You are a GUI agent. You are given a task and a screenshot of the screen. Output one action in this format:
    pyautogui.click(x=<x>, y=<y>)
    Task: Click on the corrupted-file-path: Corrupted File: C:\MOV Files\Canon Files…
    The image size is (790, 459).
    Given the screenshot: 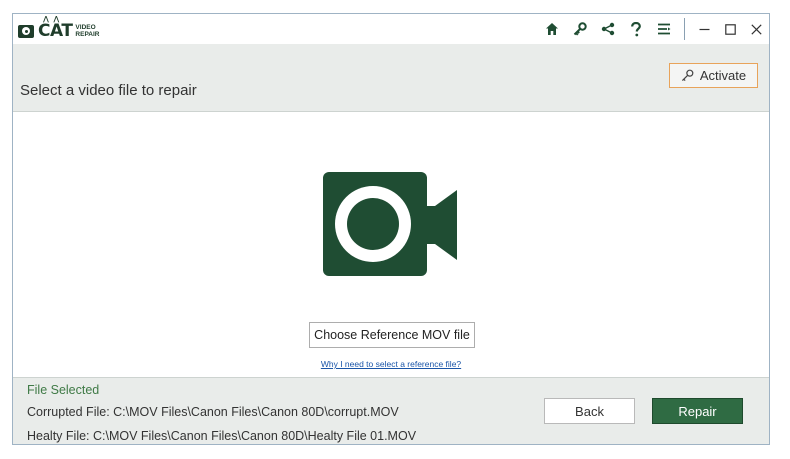 What is the action you would take?
    pyautogui.click(x=213, y=412)
    